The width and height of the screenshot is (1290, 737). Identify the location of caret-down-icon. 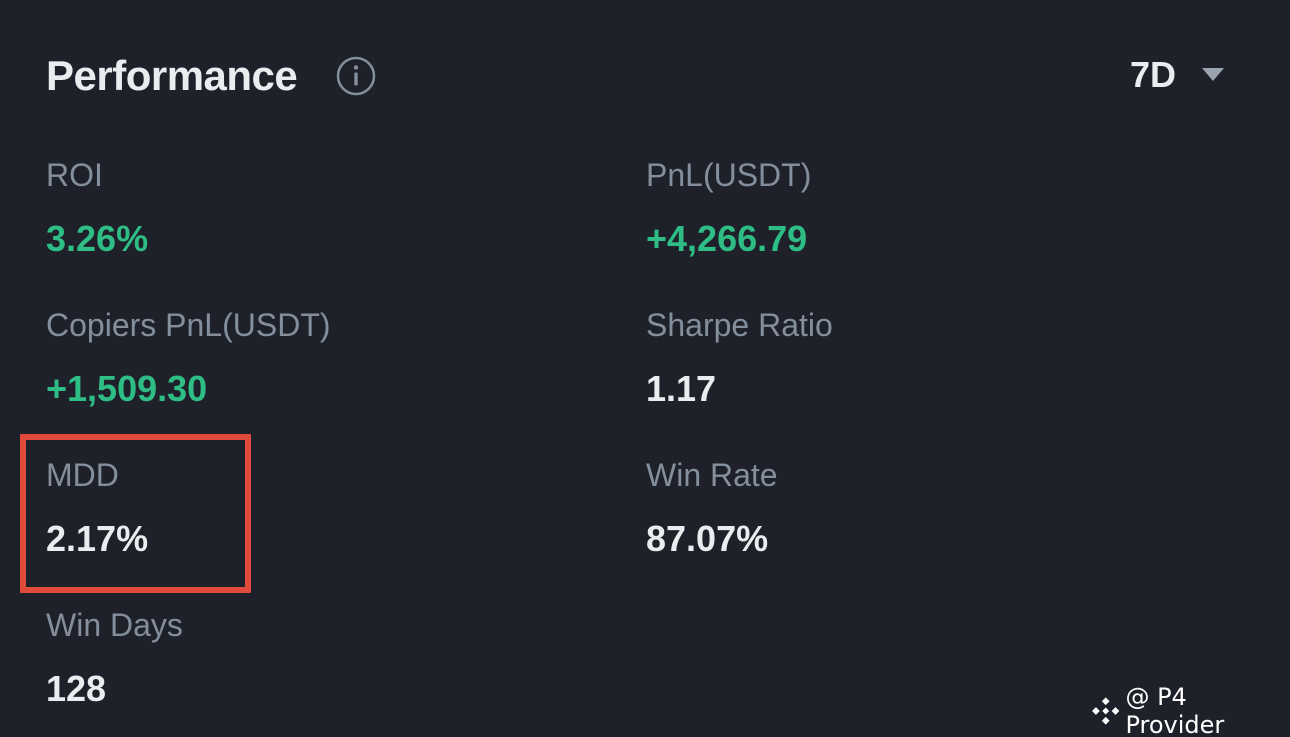
(1213, 74).